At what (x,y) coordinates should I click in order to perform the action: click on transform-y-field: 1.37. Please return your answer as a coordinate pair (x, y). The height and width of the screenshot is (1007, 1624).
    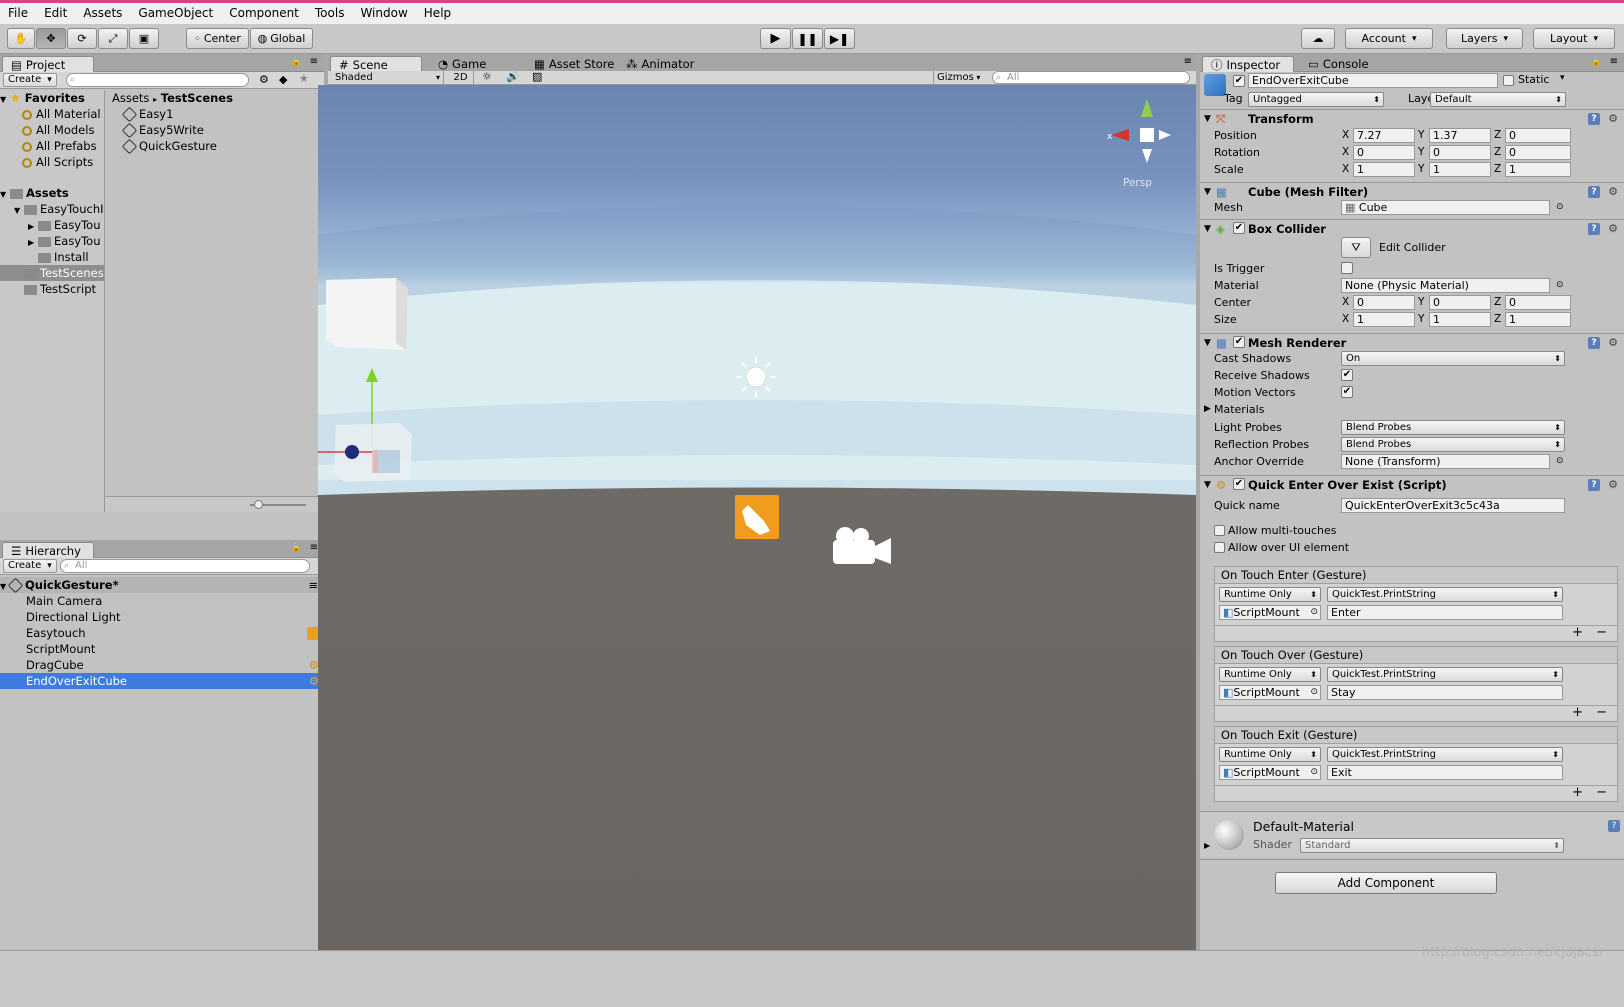
    Looking at the image, I should click on (1460, 135).